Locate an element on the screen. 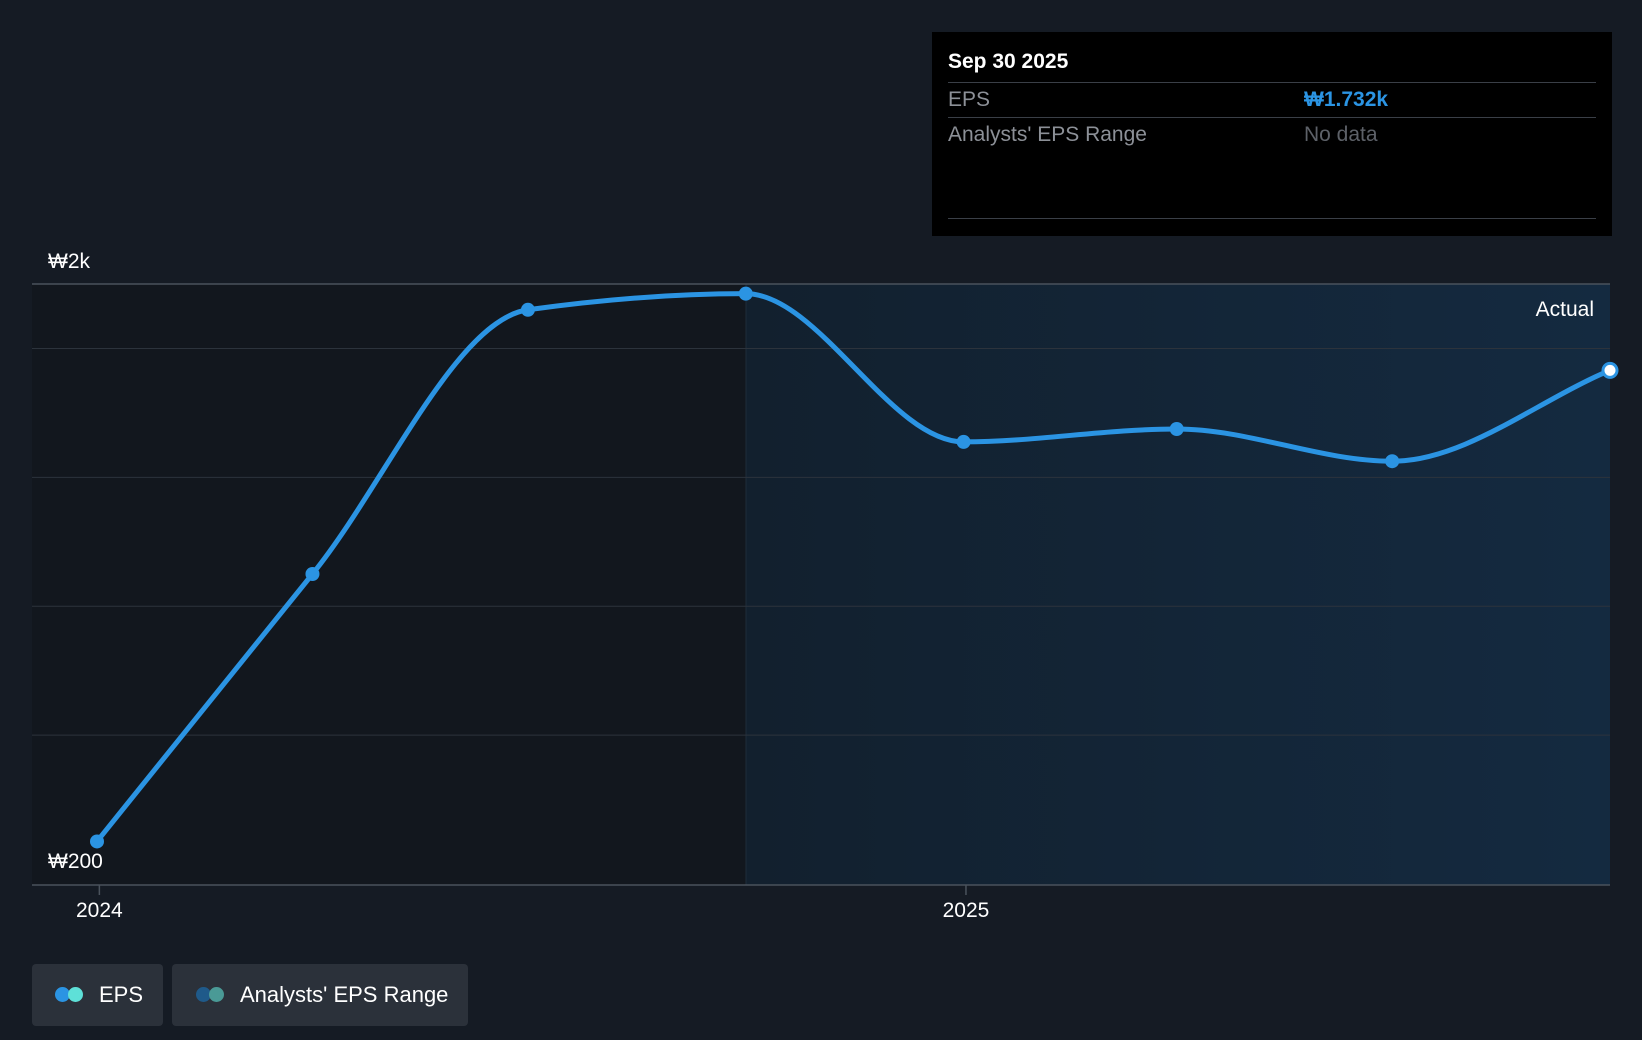 This screenshot has height=1040, width=1642. legend-analysts-range-button: Analysts' EPS Range is located at coordinates (320, 995).